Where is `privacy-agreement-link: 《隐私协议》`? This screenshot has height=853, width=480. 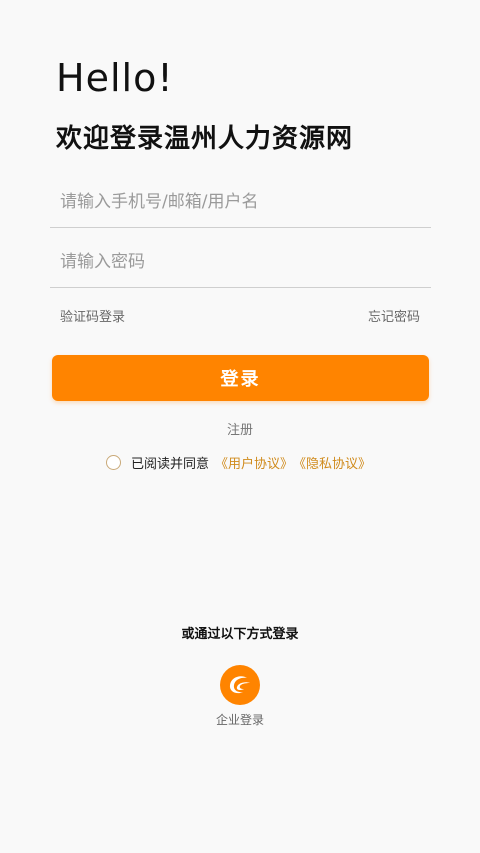
privacy-agreement-link: 《隐私协议》 is located at coordinates (332, 462).